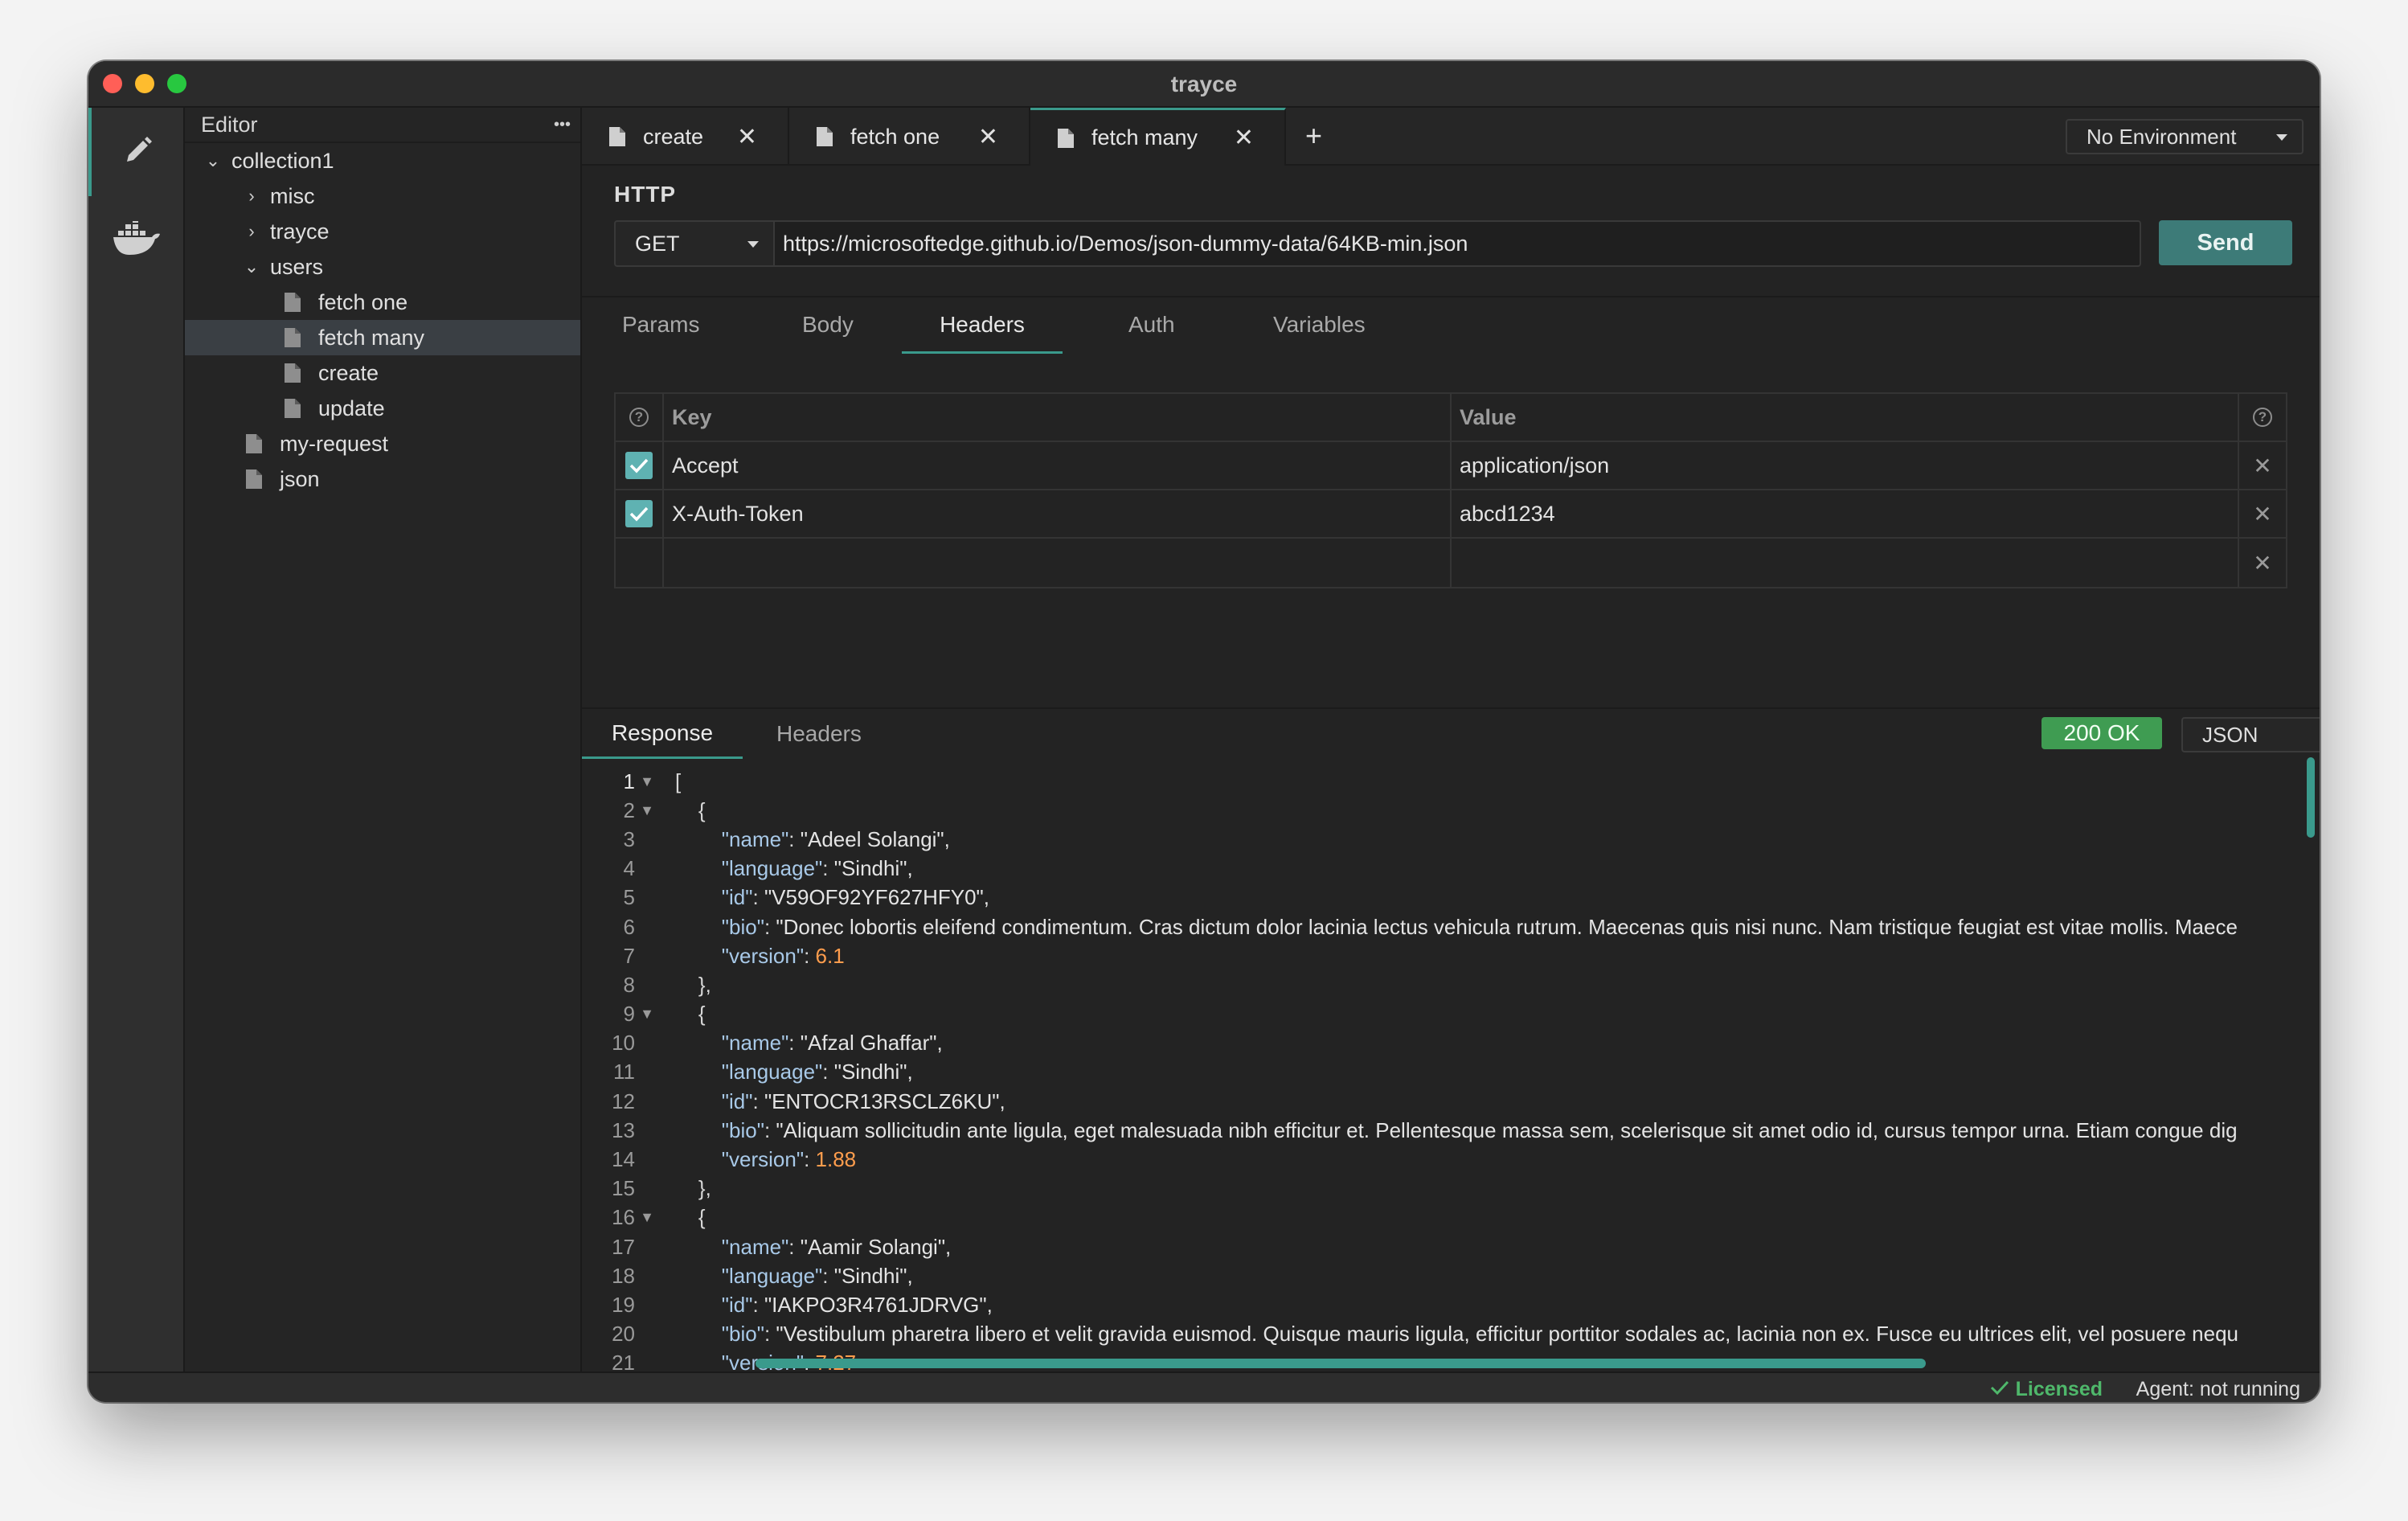  What do you see at coordinates (136, 241) in the screenshot?
I see `docker-activity-button` at bounding box center [136, 241].